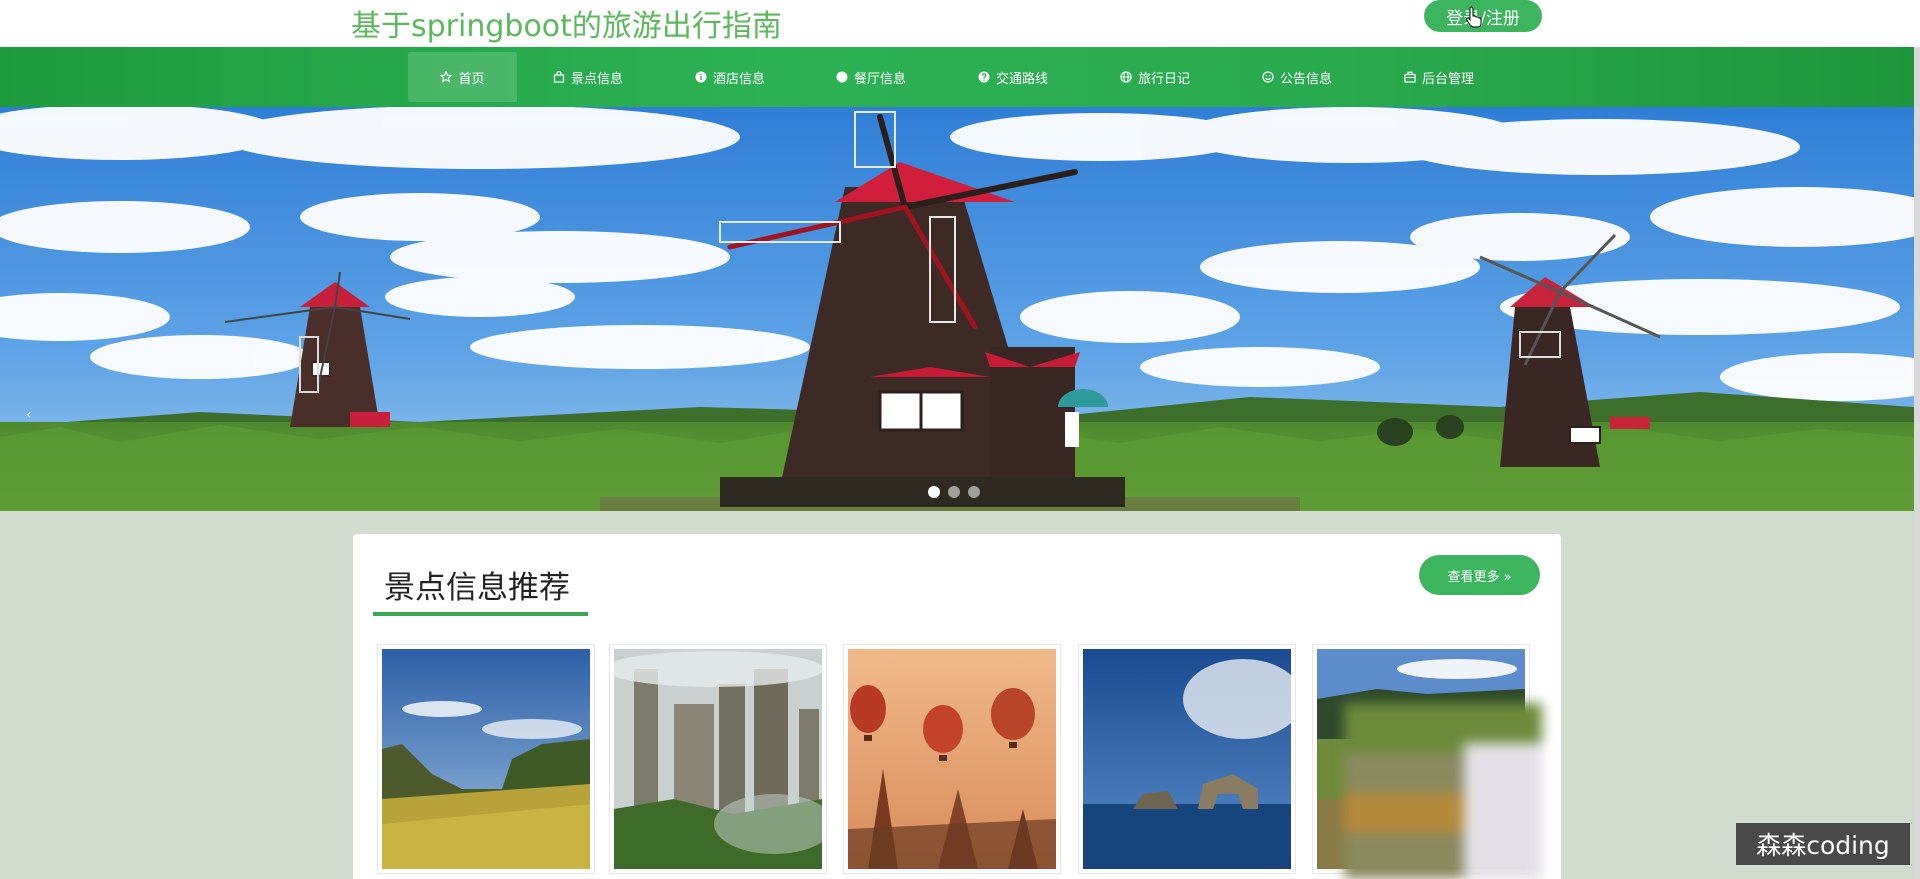 The width and height of the screenshot is (1920, 879). I want to click on blurred-overlay, so click(1443, 791).